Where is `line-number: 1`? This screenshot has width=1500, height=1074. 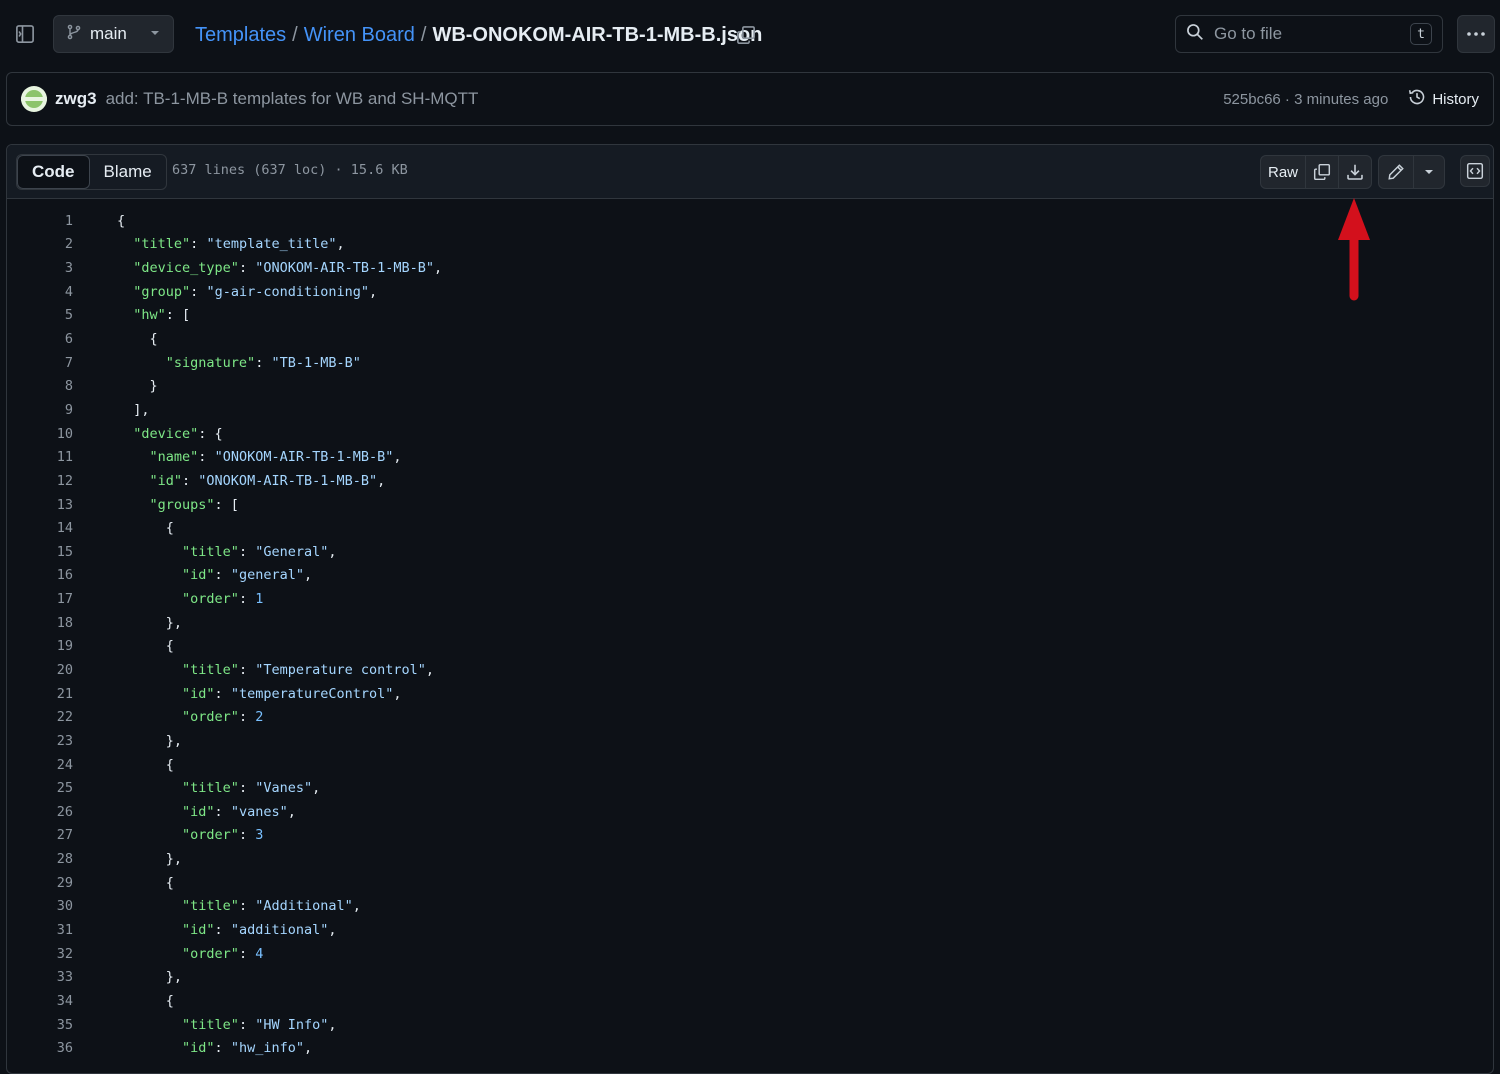
line-number: 1 is located at coordinates (40, 221).